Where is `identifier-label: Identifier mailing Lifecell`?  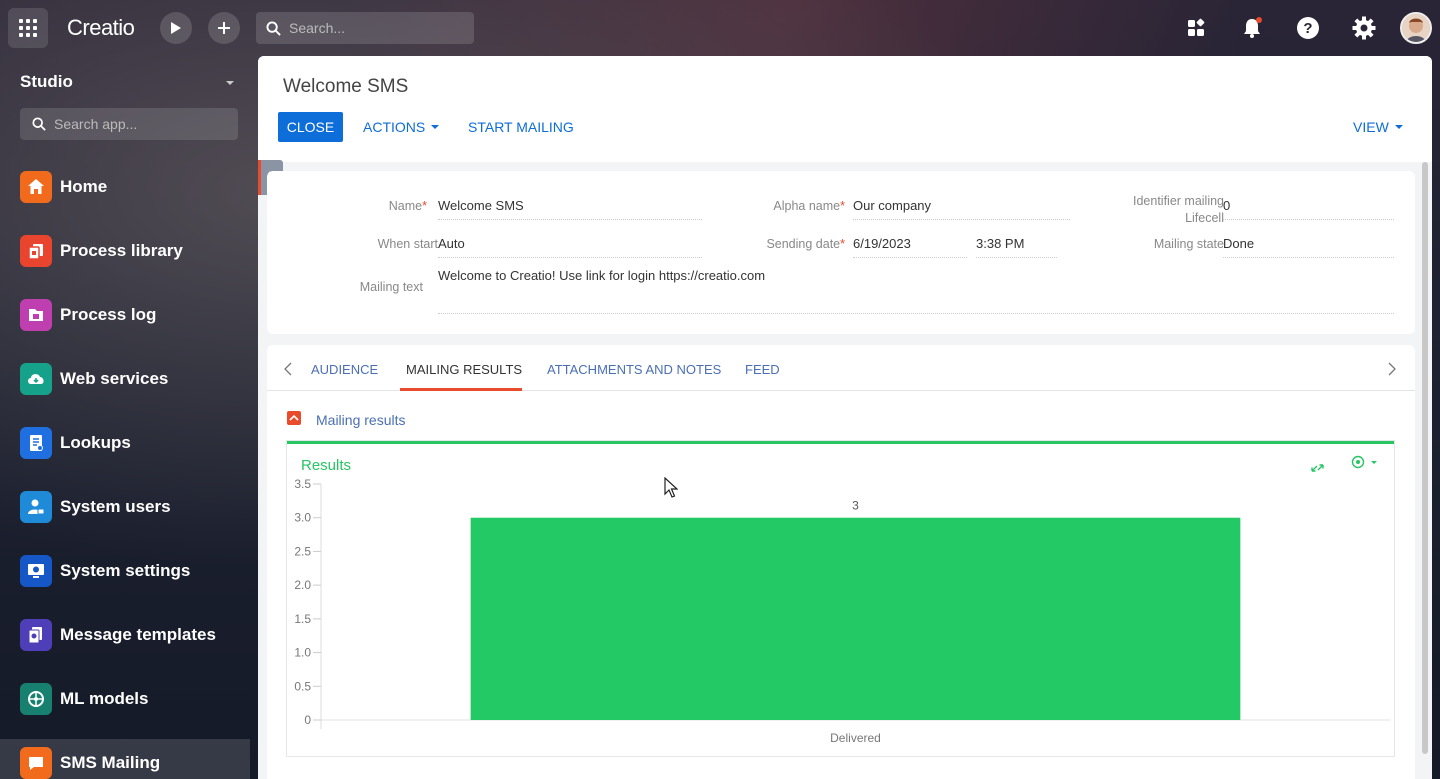 identifier-label: Identifier mailing Lifecell is located at coordinates (1178, 209).